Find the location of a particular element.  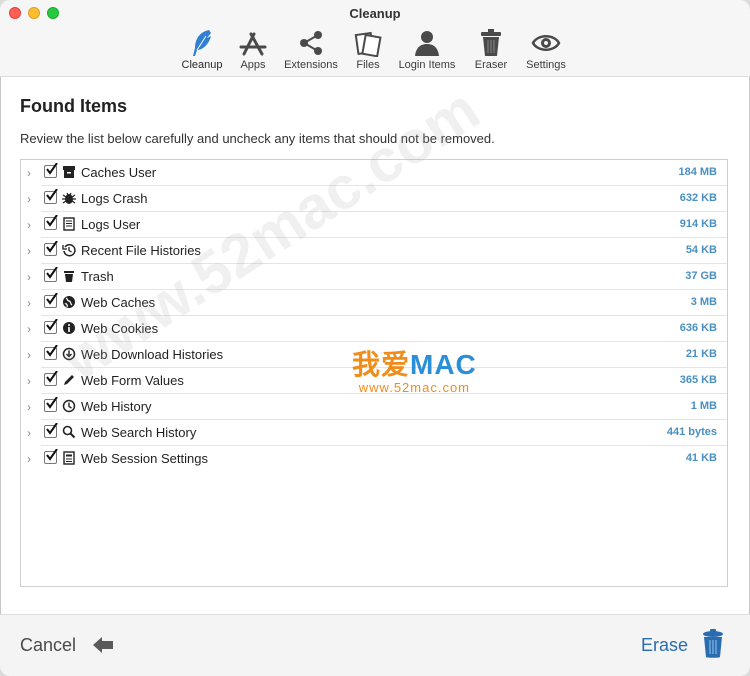

erase-trash-icon is located at coordinates (713, 644).